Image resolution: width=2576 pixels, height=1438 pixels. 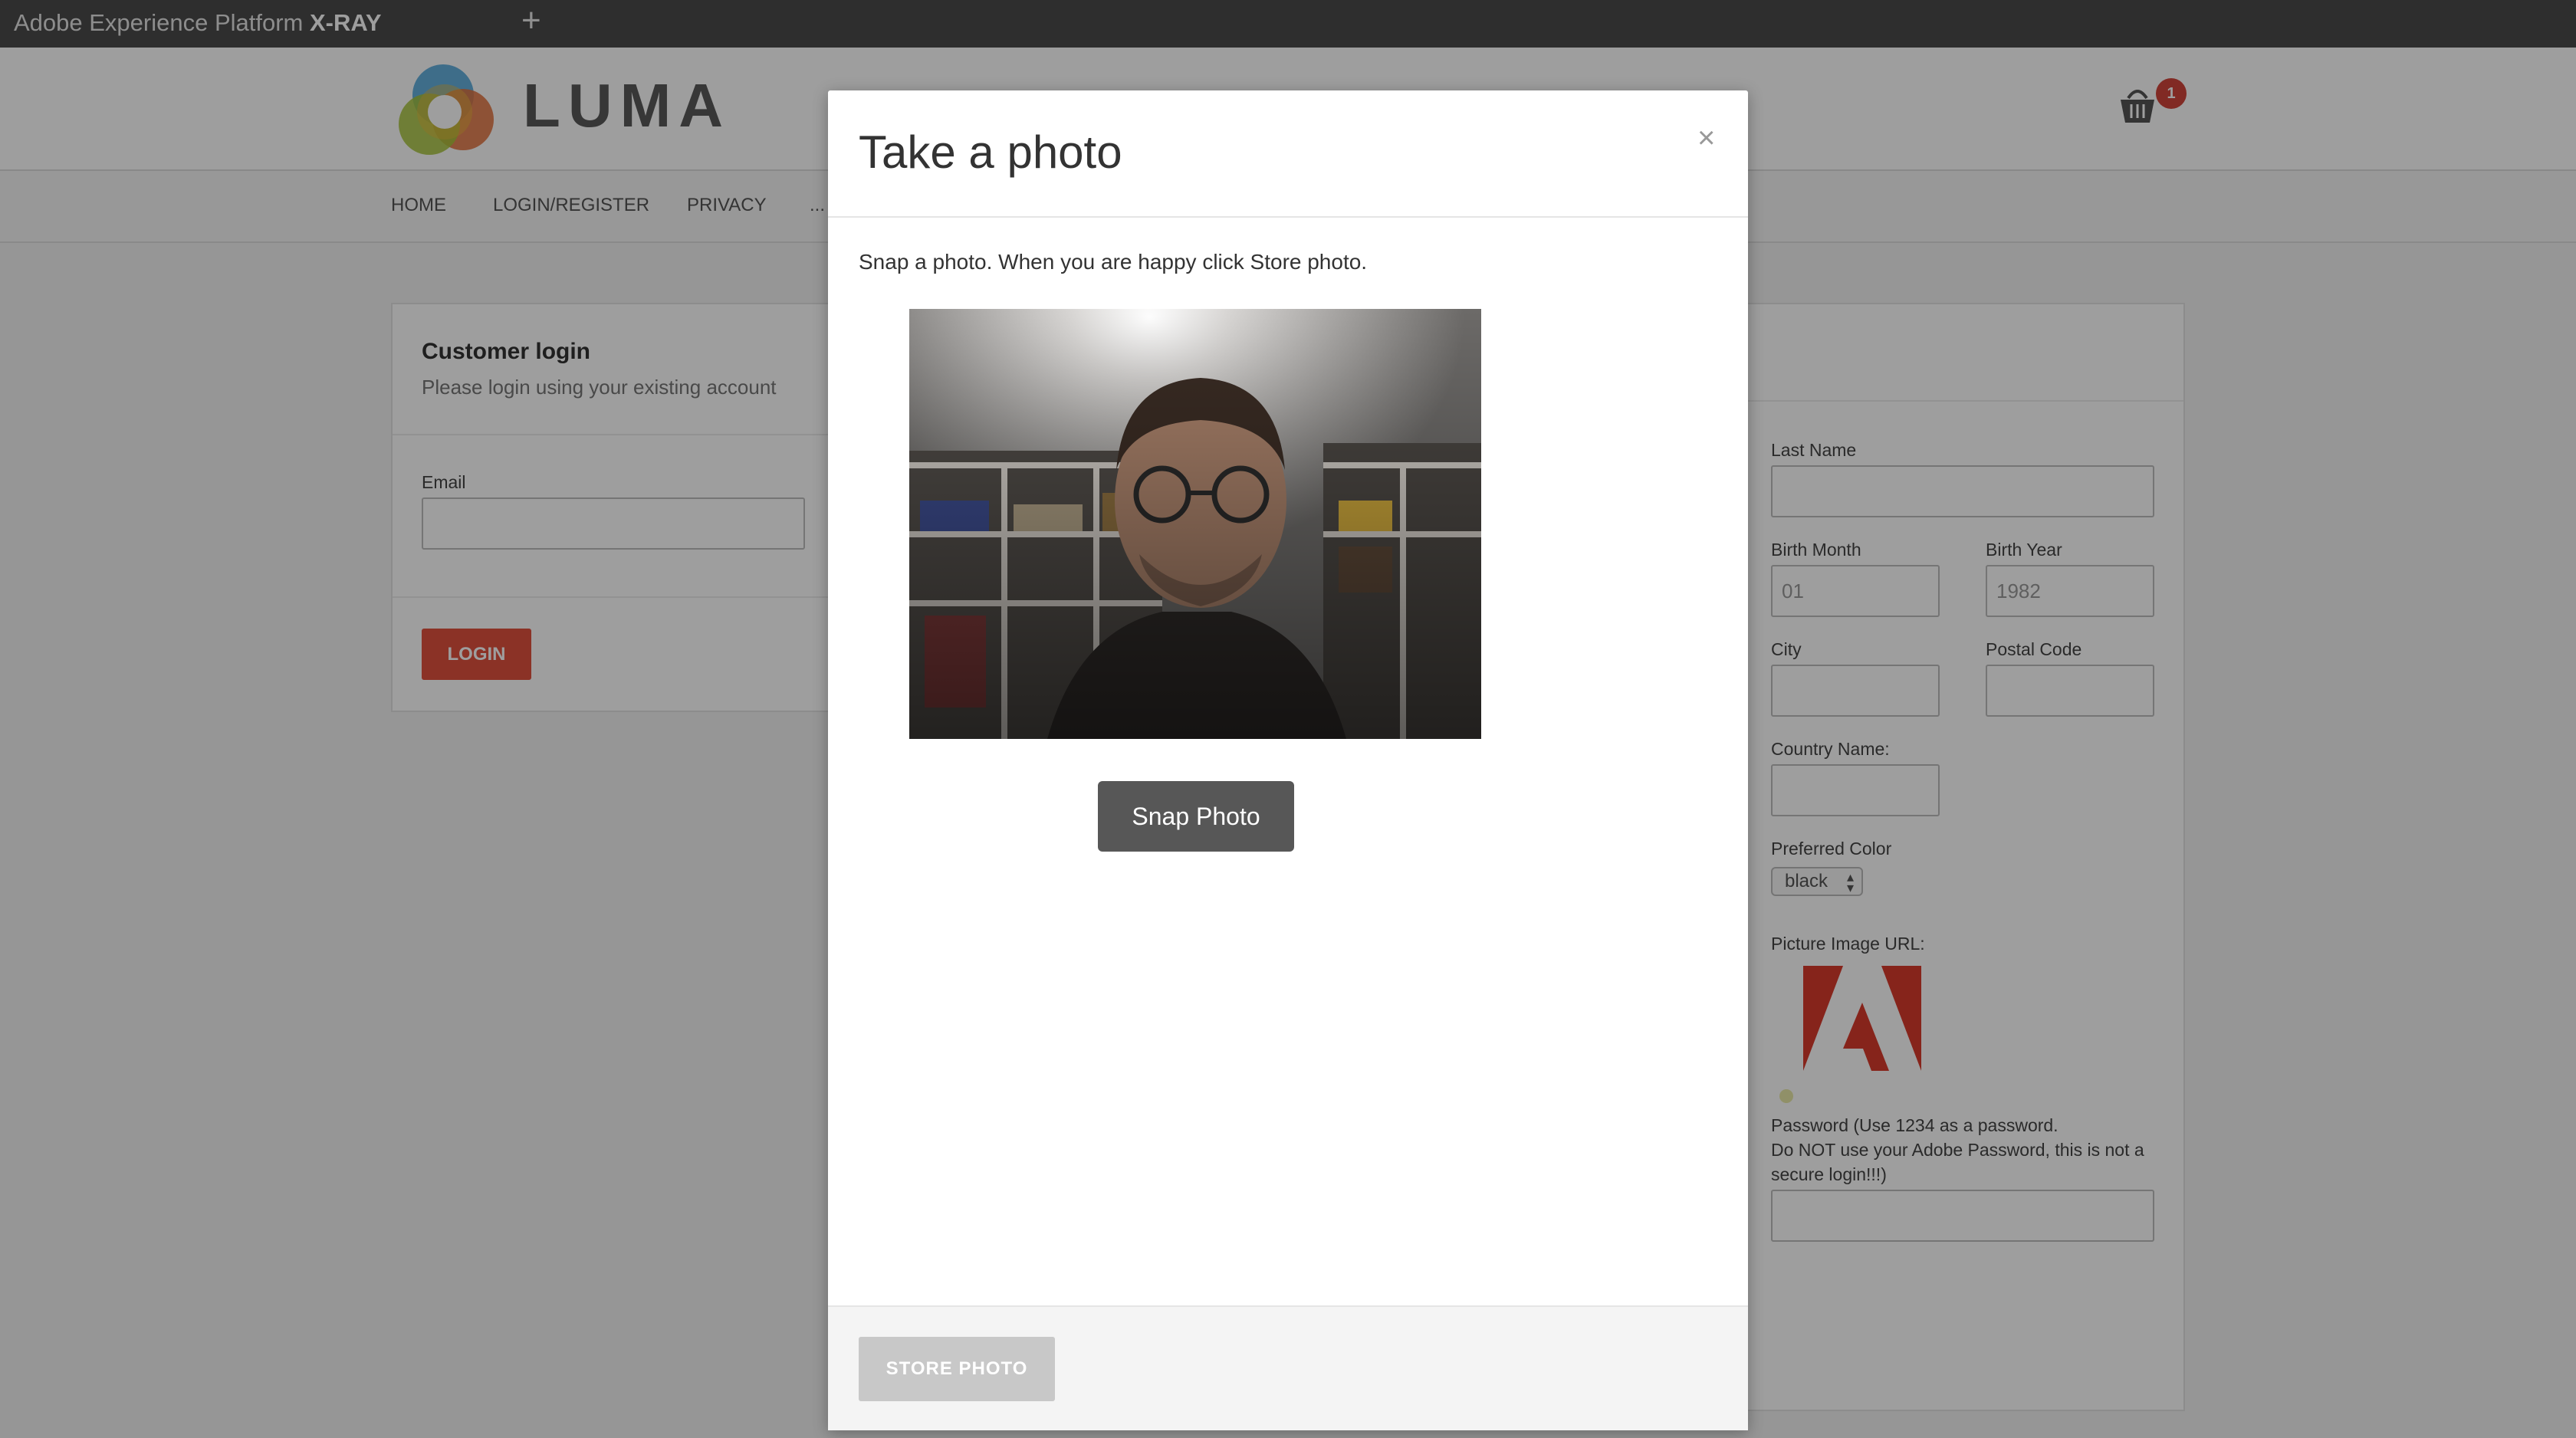 What do you see at coordinates (957, 1369) in the screenshot?
I see `store-photo-button: STORE PHOTO` at bounding box center [957, 1369].